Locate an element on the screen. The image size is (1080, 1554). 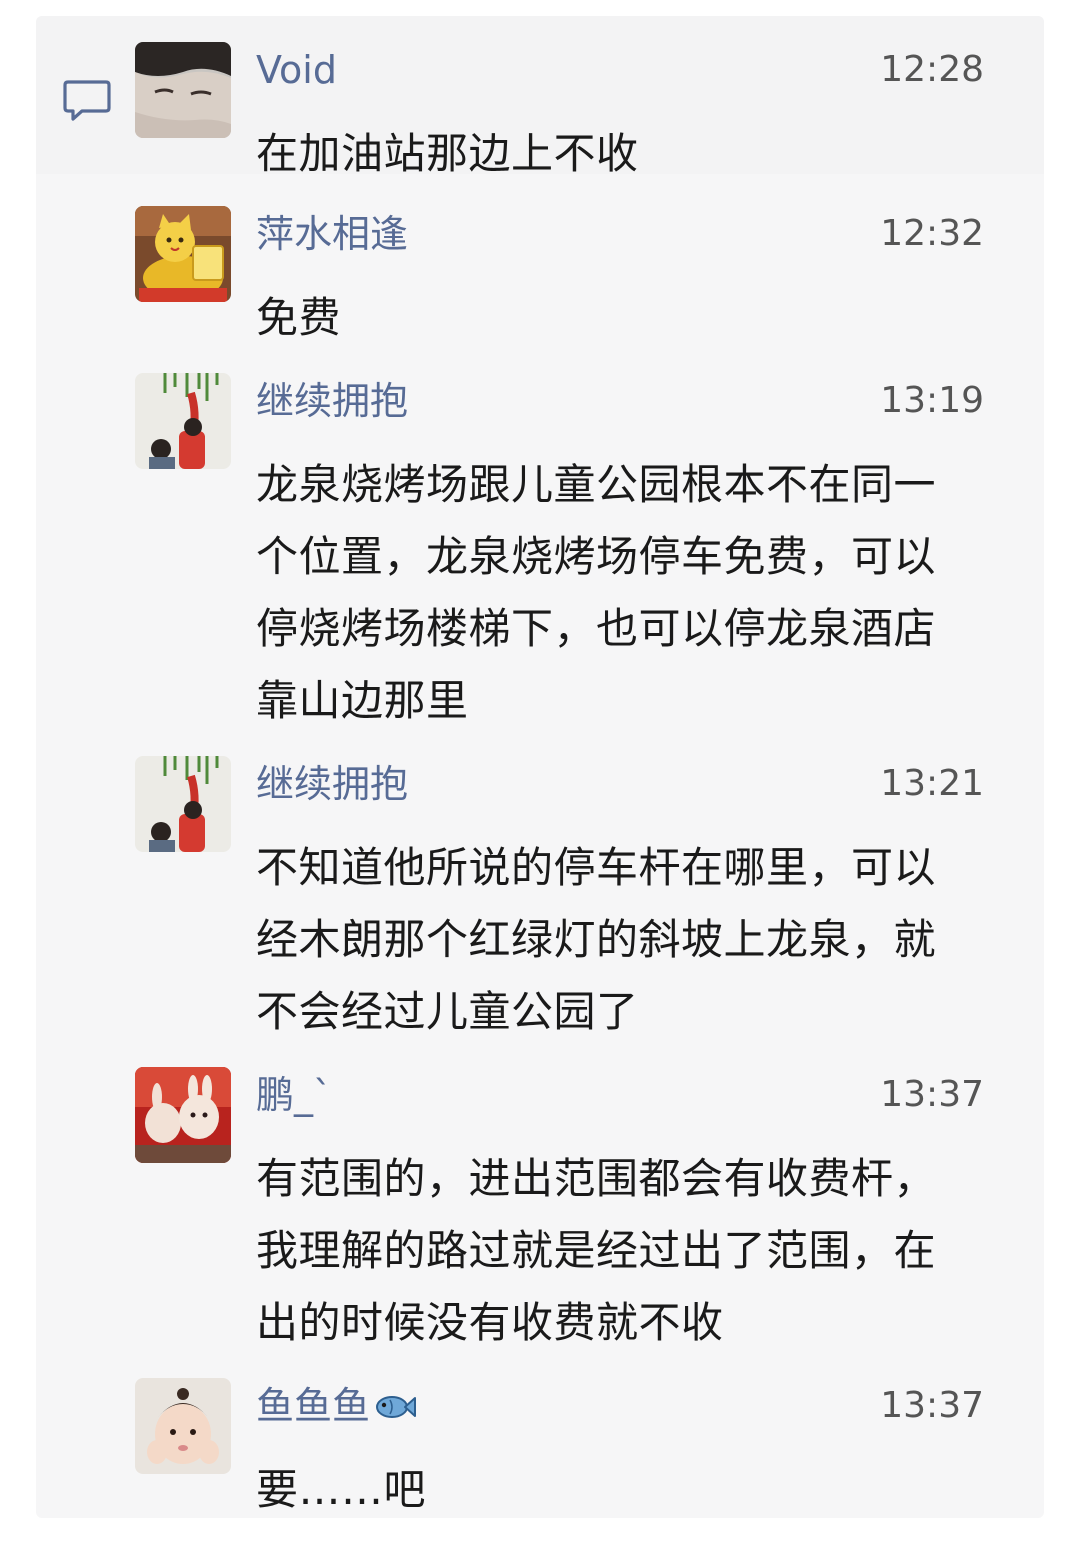
message-line: 要……吧 is located at coordinates (341, 1489).